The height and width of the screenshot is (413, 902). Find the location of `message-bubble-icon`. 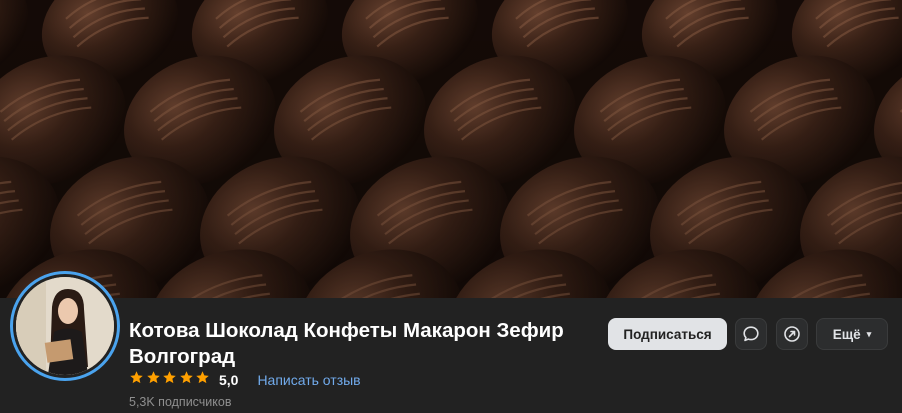

message-bubble-icon is located at coordinates (751, 334).